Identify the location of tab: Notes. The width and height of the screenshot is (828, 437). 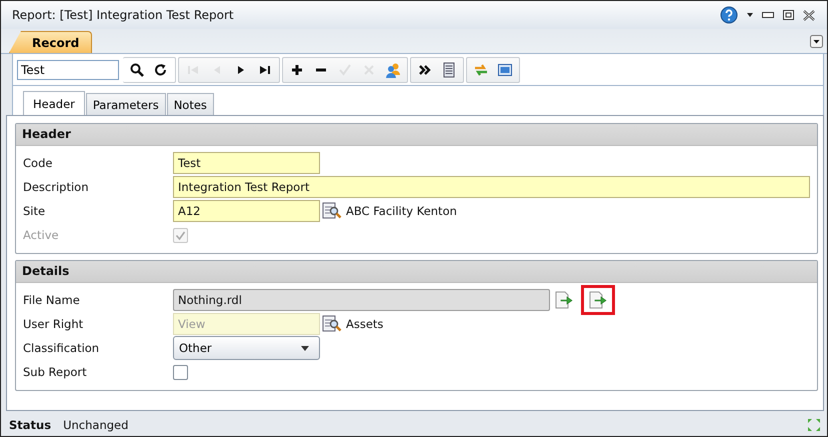
(190, 104).